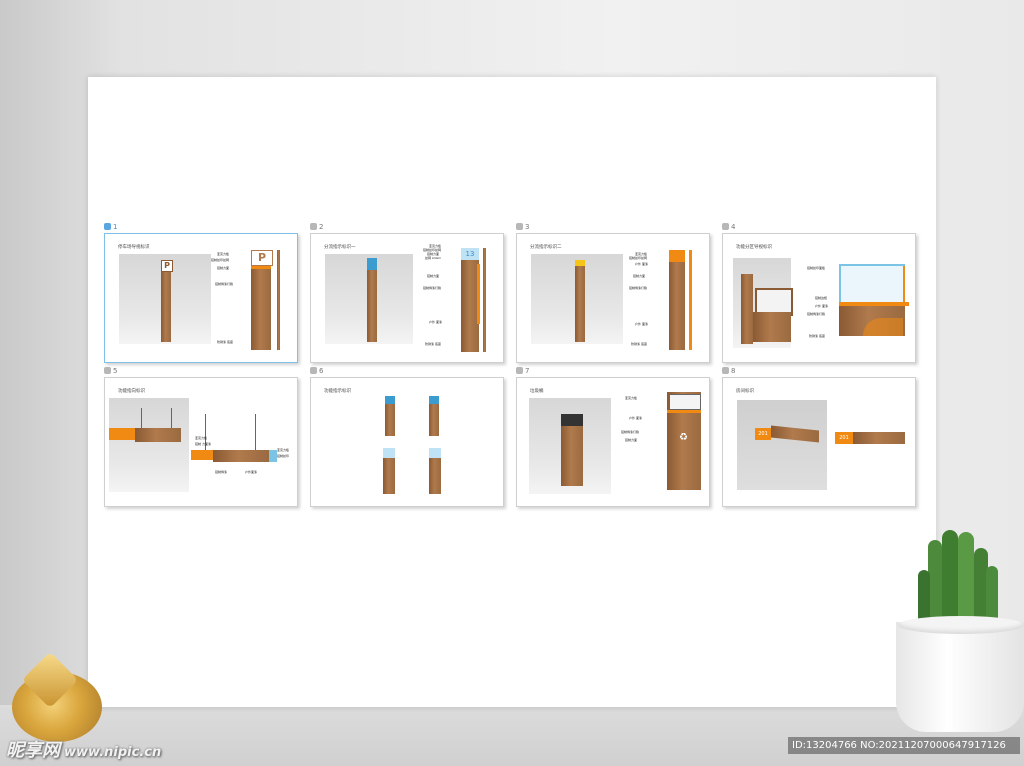  I want to click on slide-number-3: 3, so click(522, 227).